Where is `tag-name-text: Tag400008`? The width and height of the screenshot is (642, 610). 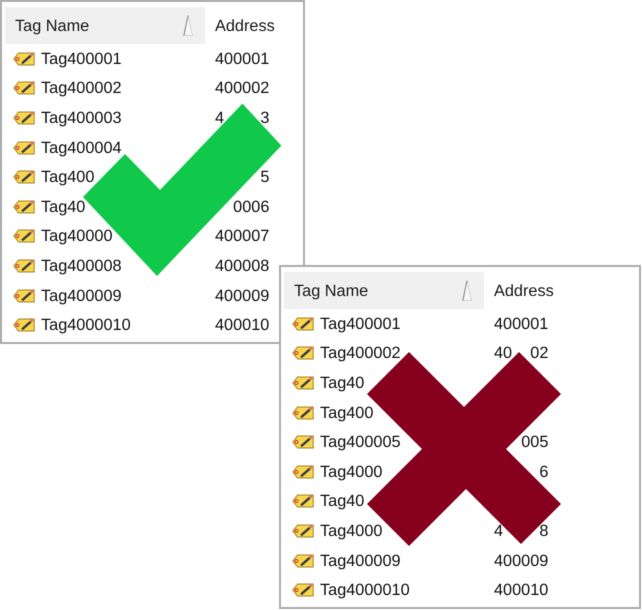
tag-name-text: Tag400008 is located at coordinates (81, 266).